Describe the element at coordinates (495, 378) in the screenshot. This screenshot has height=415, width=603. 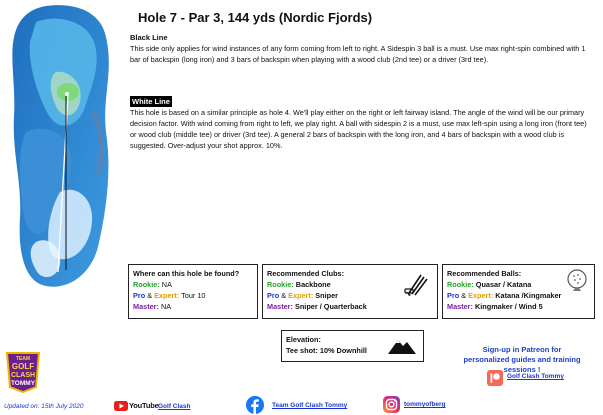
I see `patreon-icon` at that location.